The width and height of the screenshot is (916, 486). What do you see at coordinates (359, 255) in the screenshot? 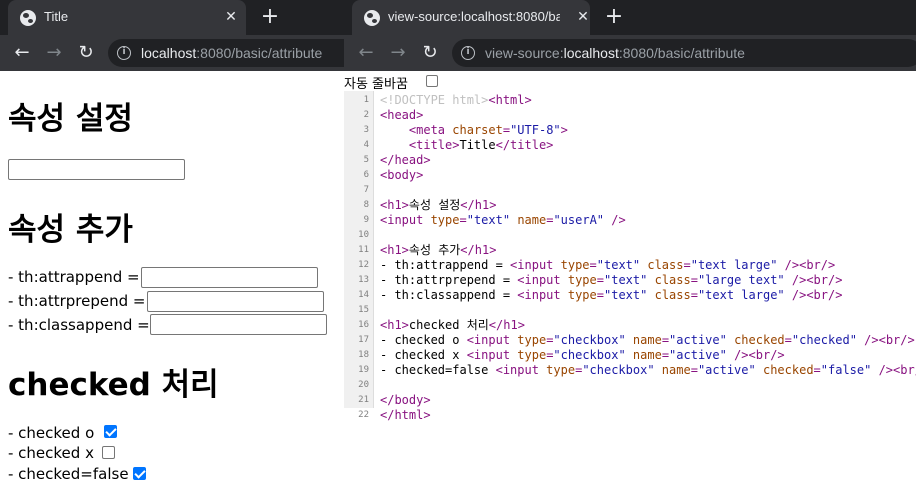
I see `line-number-gutter: 1 2 3 4 5 6 7 8 9 10 11 12 13 14 15 16 17 18 19 20 21 22` at bounding box center [359, 255].